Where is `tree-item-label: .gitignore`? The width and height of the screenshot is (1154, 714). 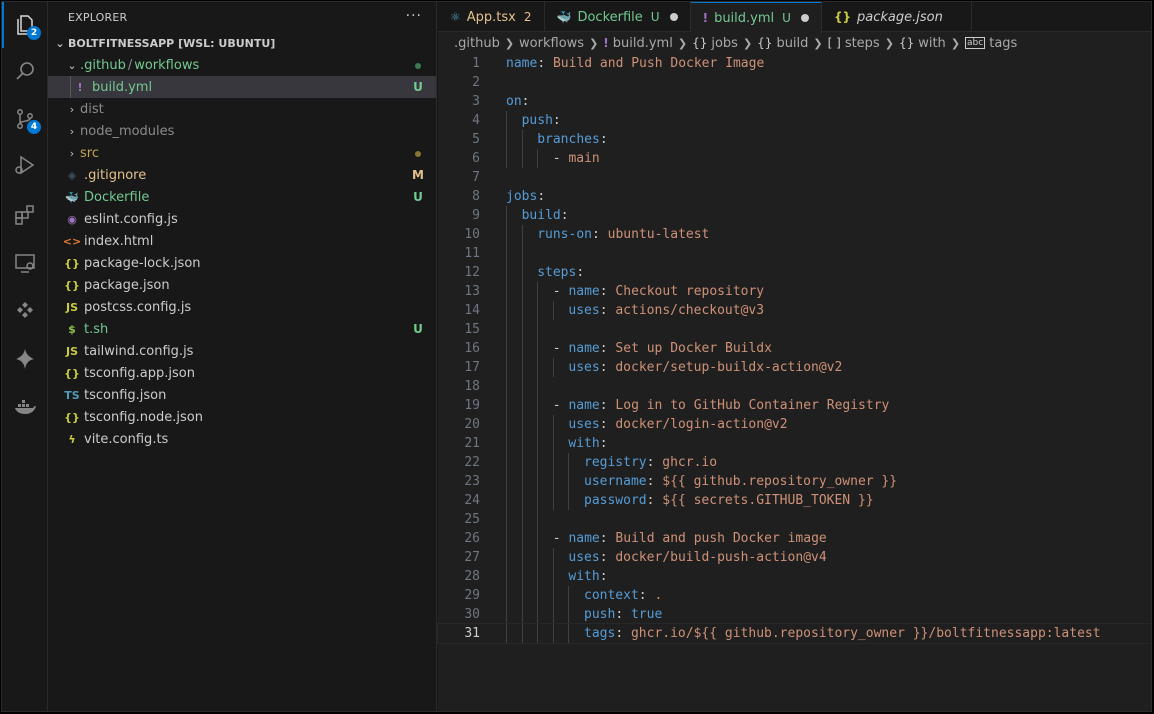
tree-item-label: .gitignore is located at coordinates (115, 175).